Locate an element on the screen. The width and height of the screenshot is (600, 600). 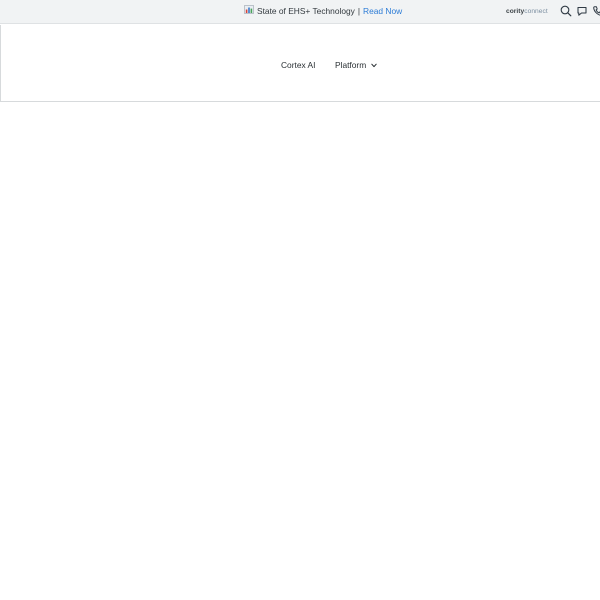
nav-item-platform: Platform is located at coordinates (356, 65).